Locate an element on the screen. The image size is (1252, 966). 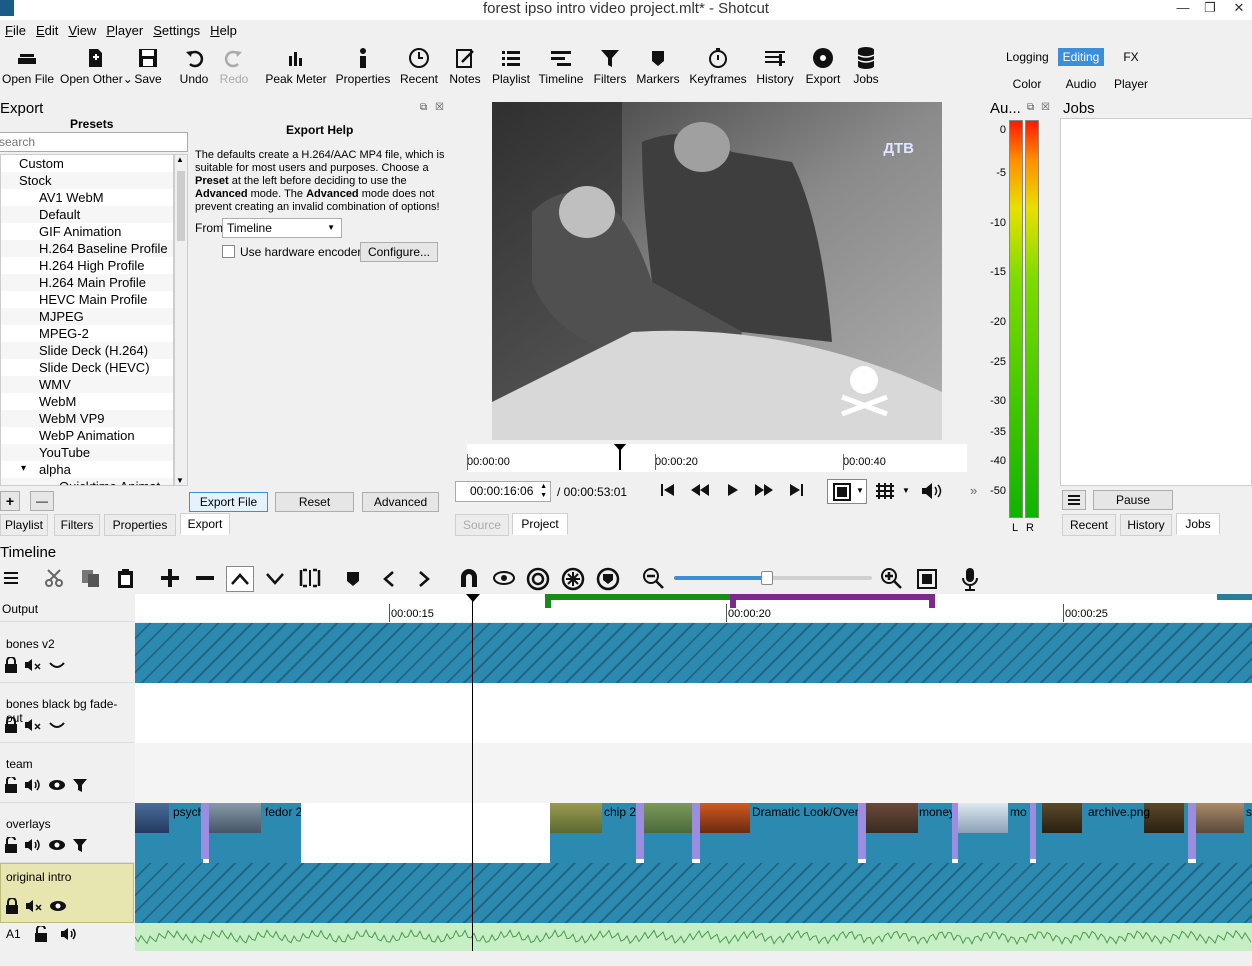
jobs-list is located at coordinates (1156, 302).